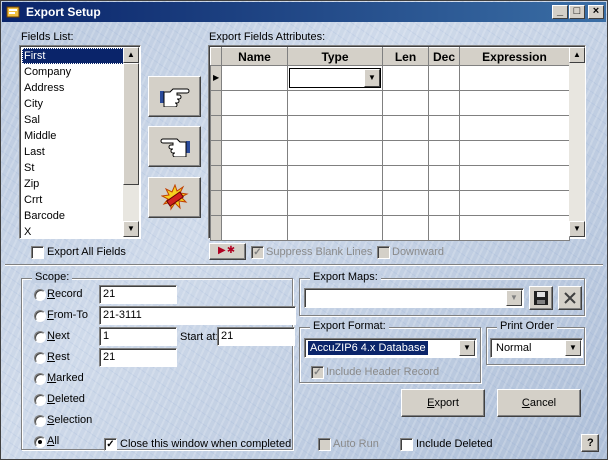 This screenshot has width=608, height=460. I want to click on scope-radio-marked, so click(40, 379).